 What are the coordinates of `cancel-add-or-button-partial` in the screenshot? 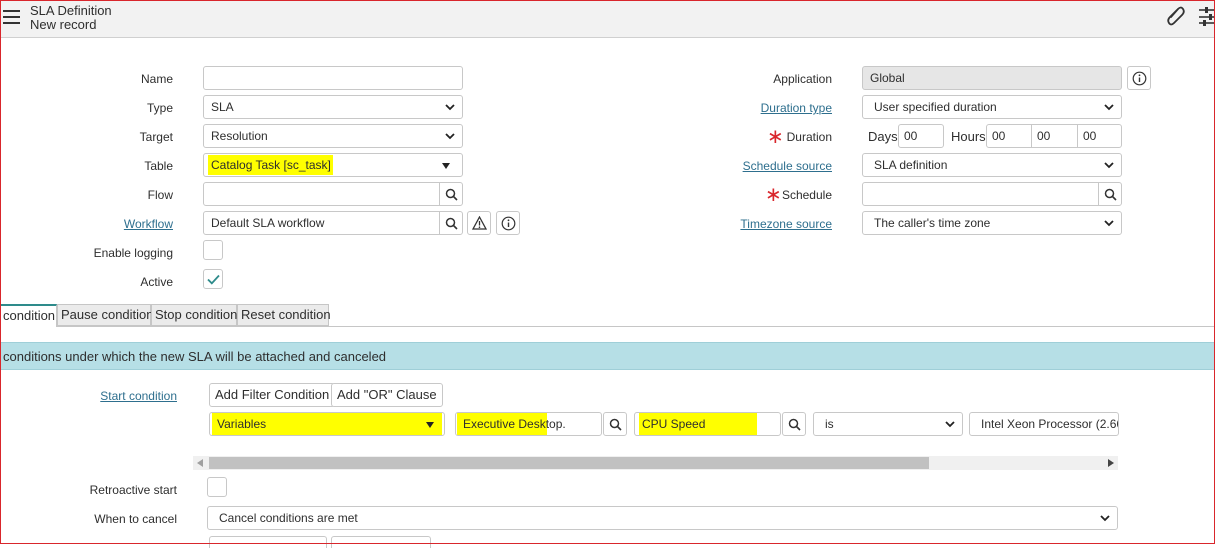 It's located at (381, 542).